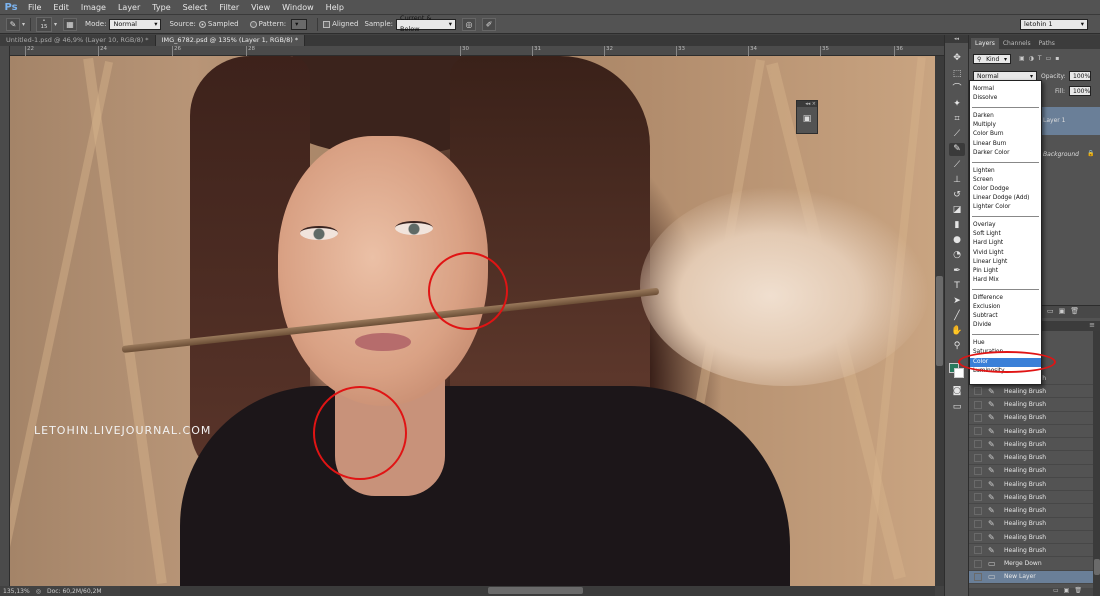 This screenshot has width=1100, height=596. I want to click on blend-mode-option: Vivid Light, so click(1005, 253).